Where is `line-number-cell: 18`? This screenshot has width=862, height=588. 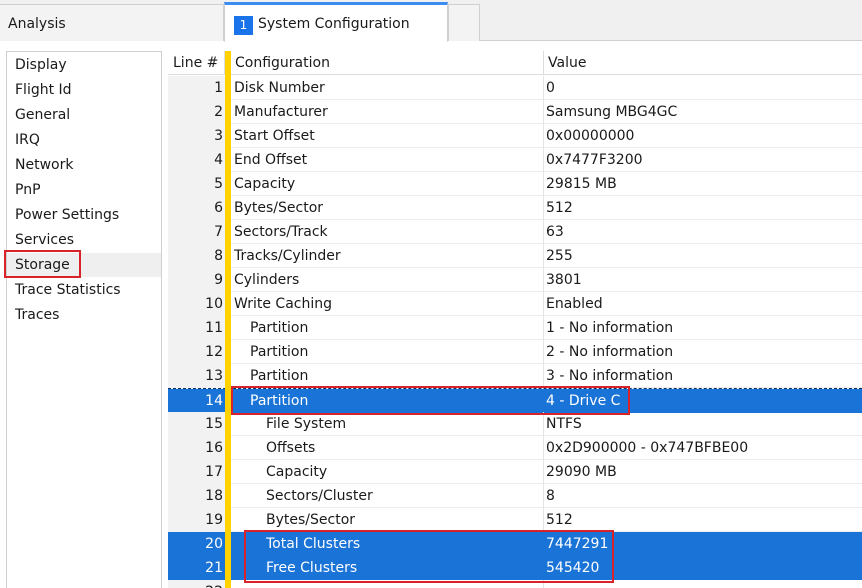
line-number-cell: 18 is located at coordinates (196, 496).